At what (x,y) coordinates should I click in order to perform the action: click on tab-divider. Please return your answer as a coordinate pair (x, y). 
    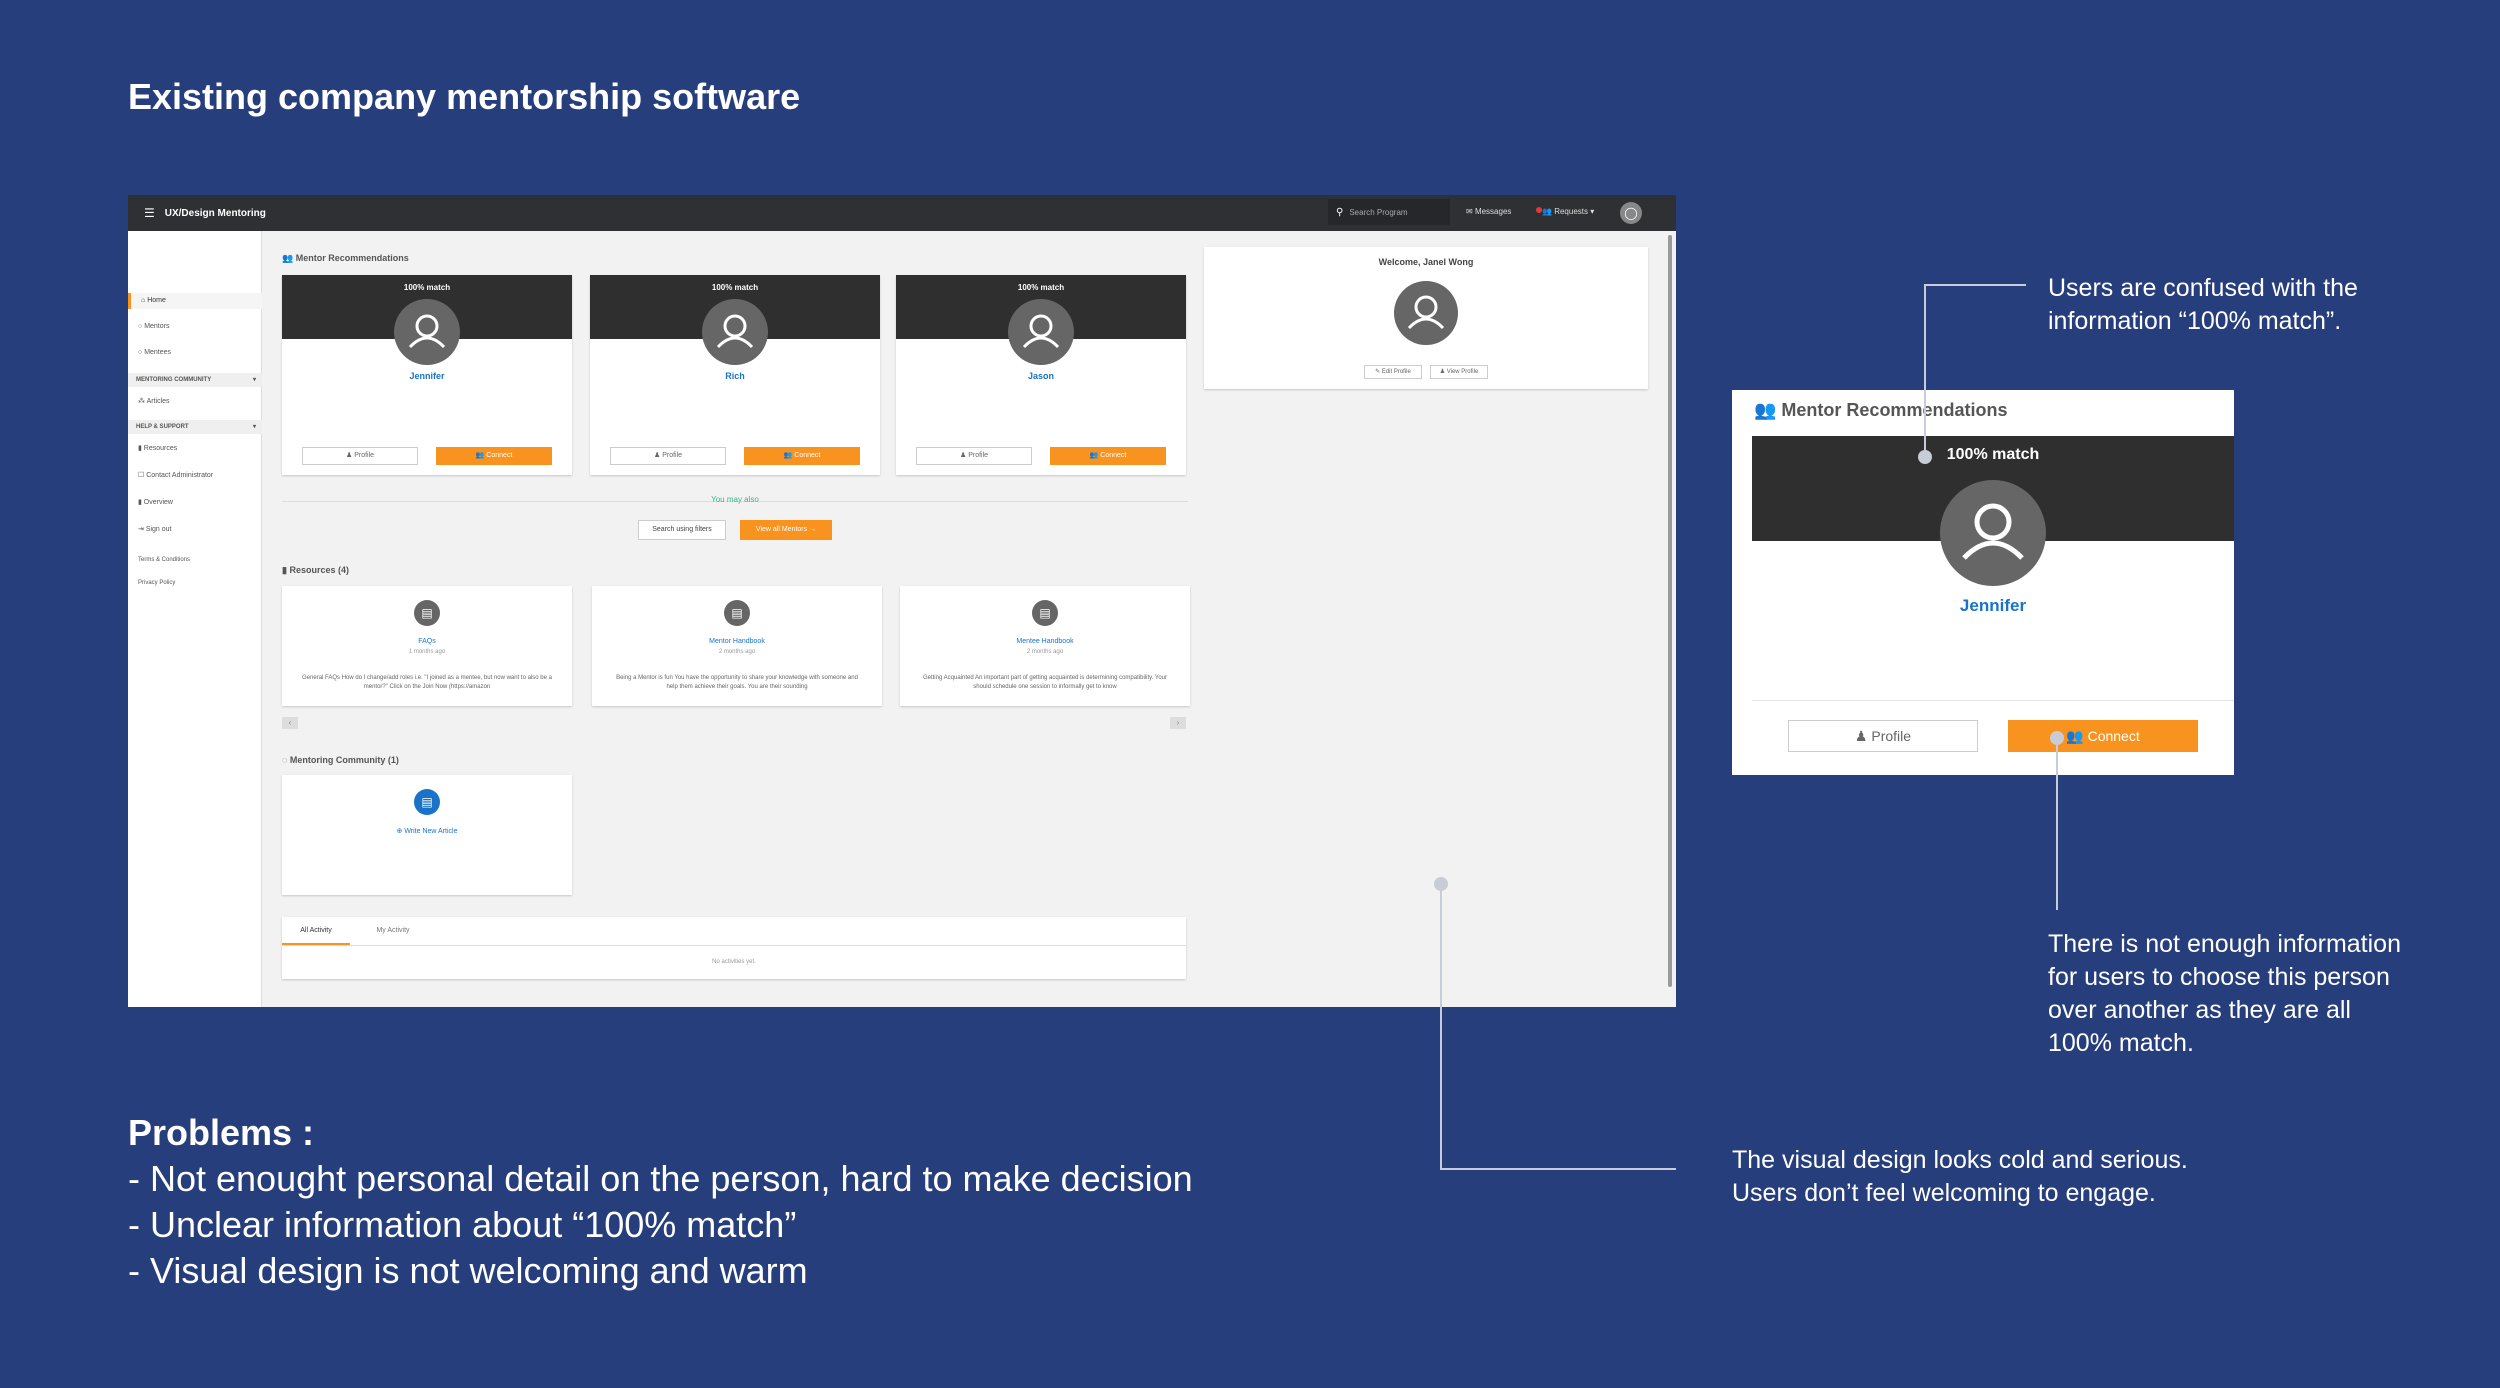
    Looking at the image, I should click on (734, 945).